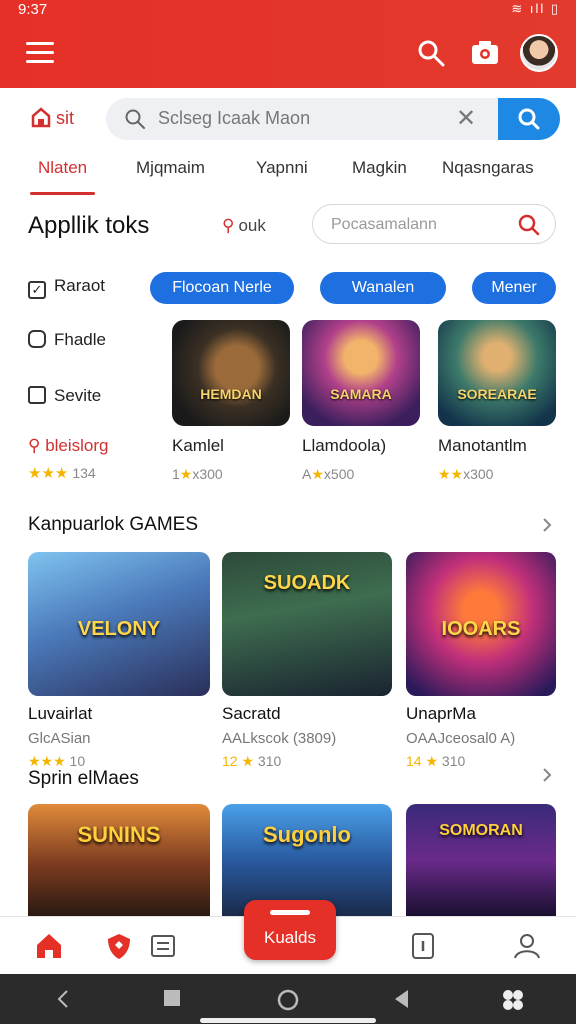 Image resolution: width=576 pixels, height=1024 pixels. I want to click on game-rating: 12 ★ 310, so click(252, 761).